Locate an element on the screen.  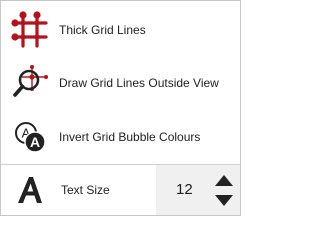
menu-item-label: Thick Grid Lines is located at coordinates (102, 30).